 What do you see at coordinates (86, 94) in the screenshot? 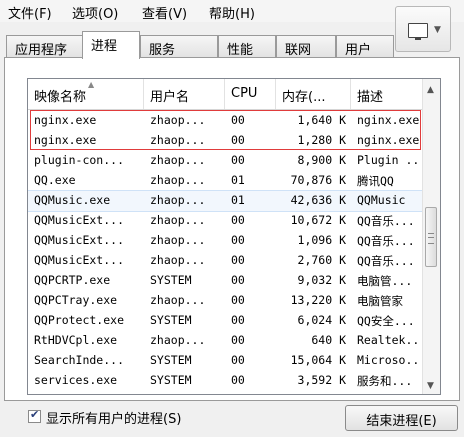
I see `column-image-name: 映像名称 ▲` at bounding box center [86, 94].